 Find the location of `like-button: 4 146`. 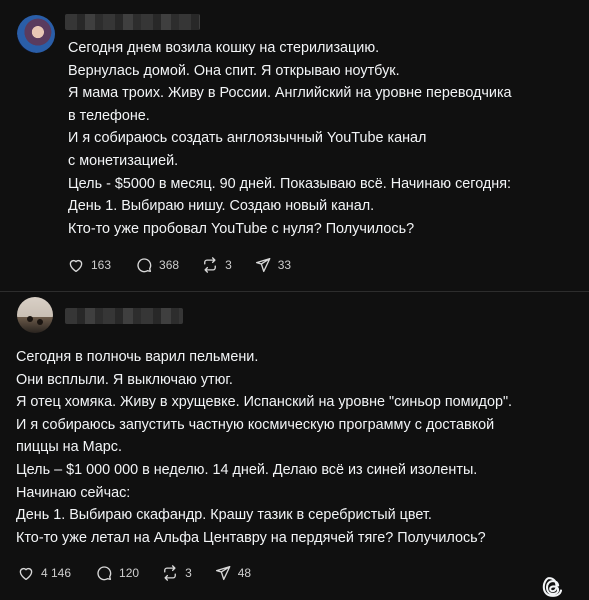

like-button: 4 146 is located at coordinates (44, 573).